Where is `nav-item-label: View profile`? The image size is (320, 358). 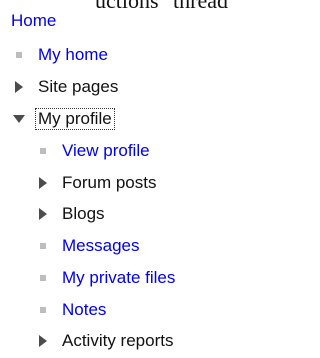 nav-item-label: View profile is located at coordinates (106, 151).